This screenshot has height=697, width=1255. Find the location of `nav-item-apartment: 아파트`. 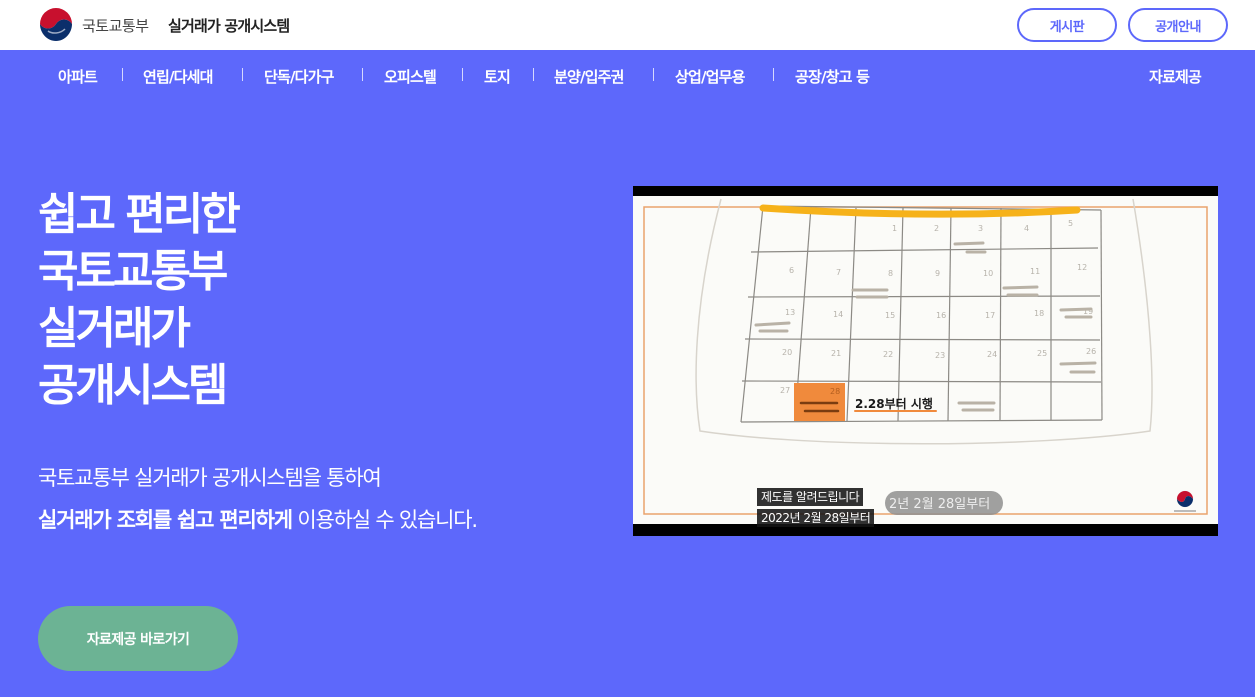

nav-item-apartment: 아파트 is located at coordinates (78, 76).